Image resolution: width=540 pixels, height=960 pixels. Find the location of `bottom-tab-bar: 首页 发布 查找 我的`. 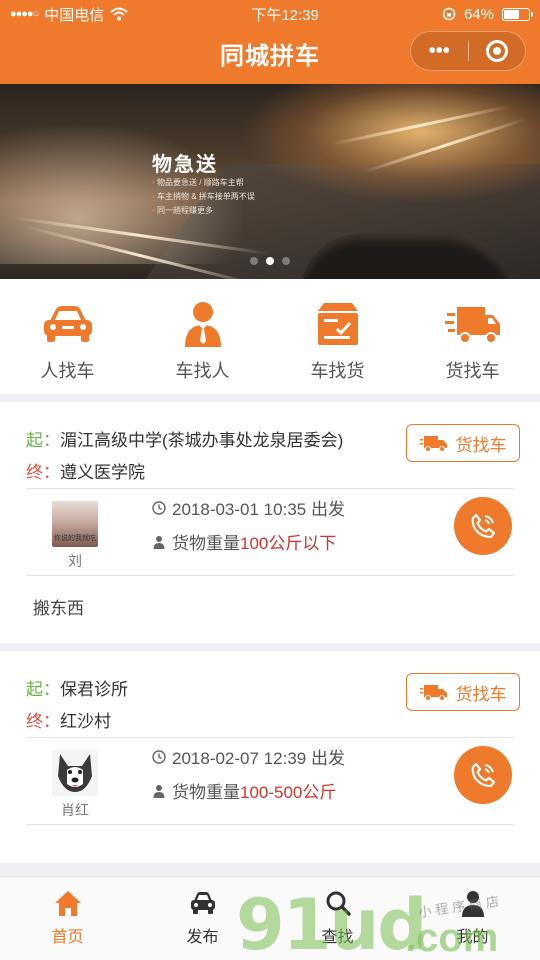

bottom-tab-bar: 首页 发布 查找 我的 is located at coordinates (270, 918).